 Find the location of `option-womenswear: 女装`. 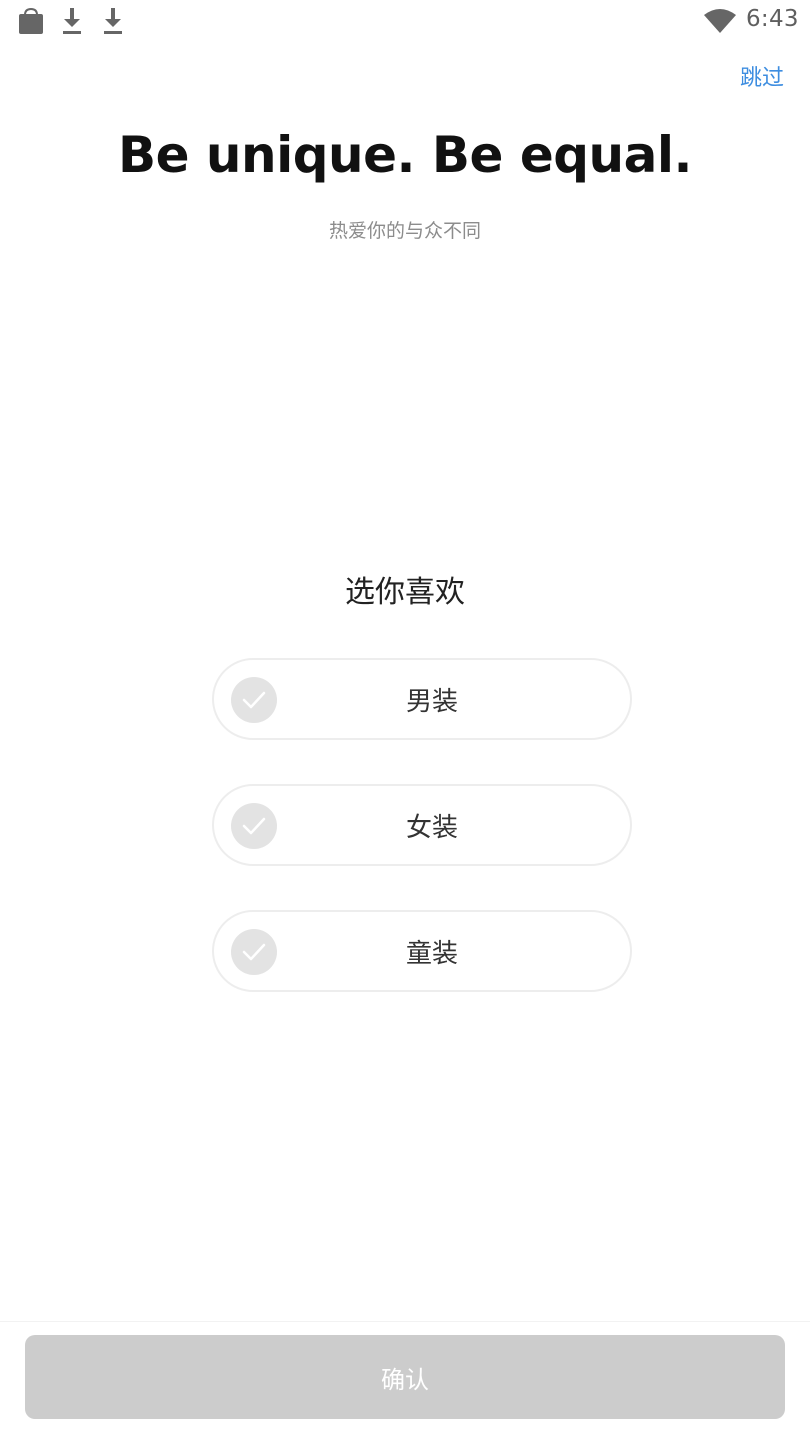

option-womenswear: 女装 is located at coordinates (422, 825).